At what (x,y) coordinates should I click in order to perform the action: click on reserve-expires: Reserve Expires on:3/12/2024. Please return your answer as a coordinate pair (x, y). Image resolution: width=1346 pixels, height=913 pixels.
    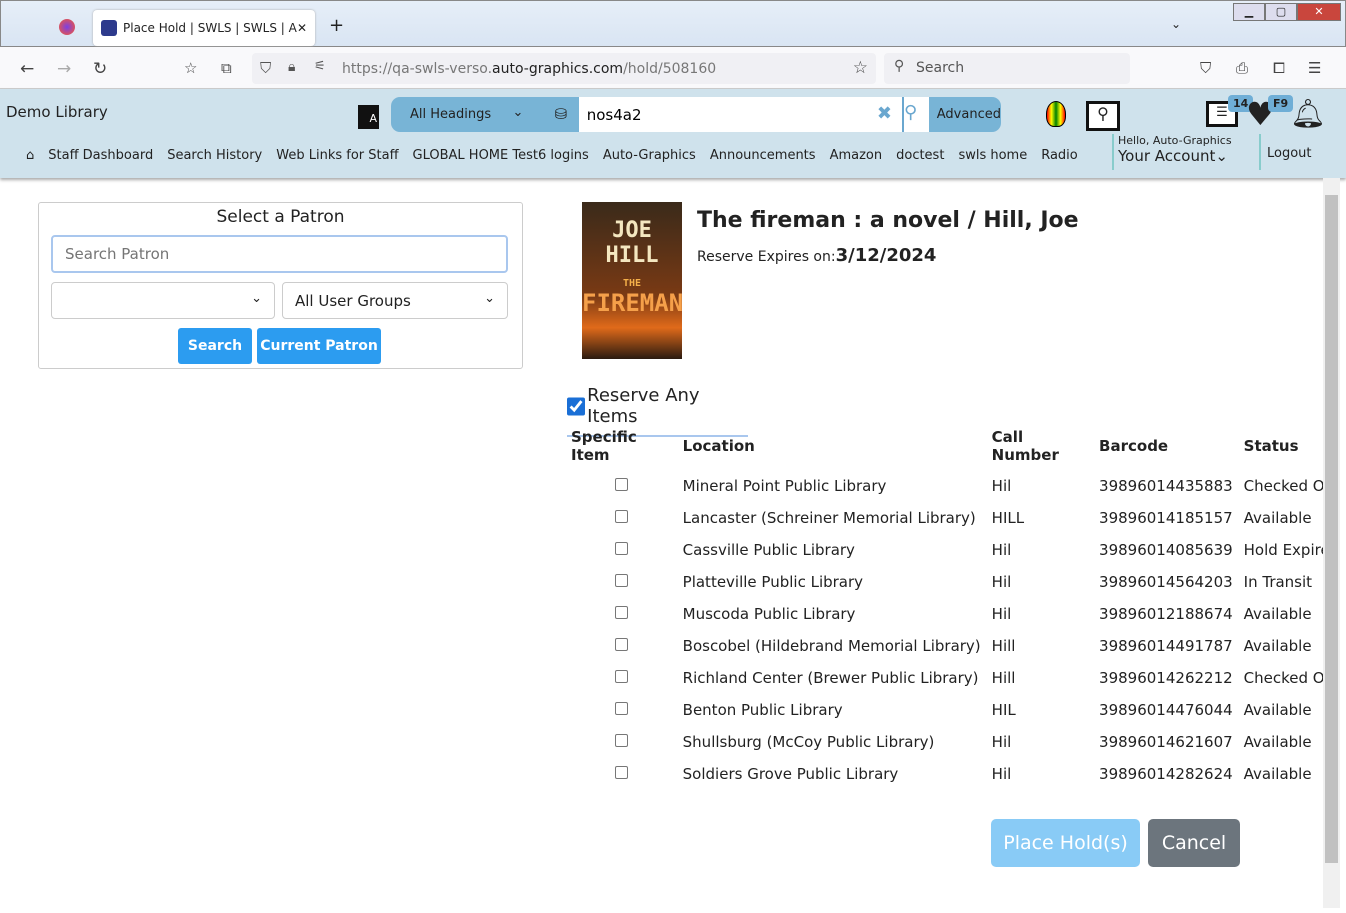
    Looking at the image, I should click on (817, 255).